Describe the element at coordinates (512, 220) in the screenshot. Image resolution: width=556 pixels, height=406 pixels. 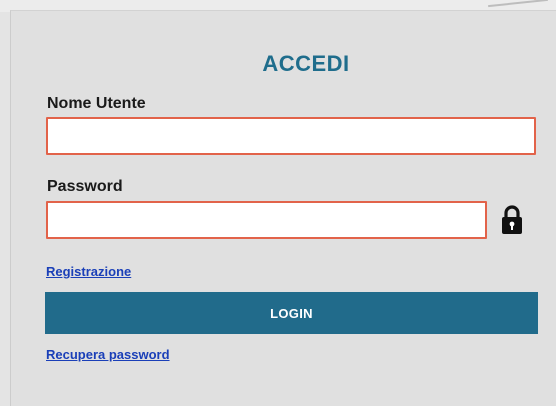
I see `lock-icon` at that location.